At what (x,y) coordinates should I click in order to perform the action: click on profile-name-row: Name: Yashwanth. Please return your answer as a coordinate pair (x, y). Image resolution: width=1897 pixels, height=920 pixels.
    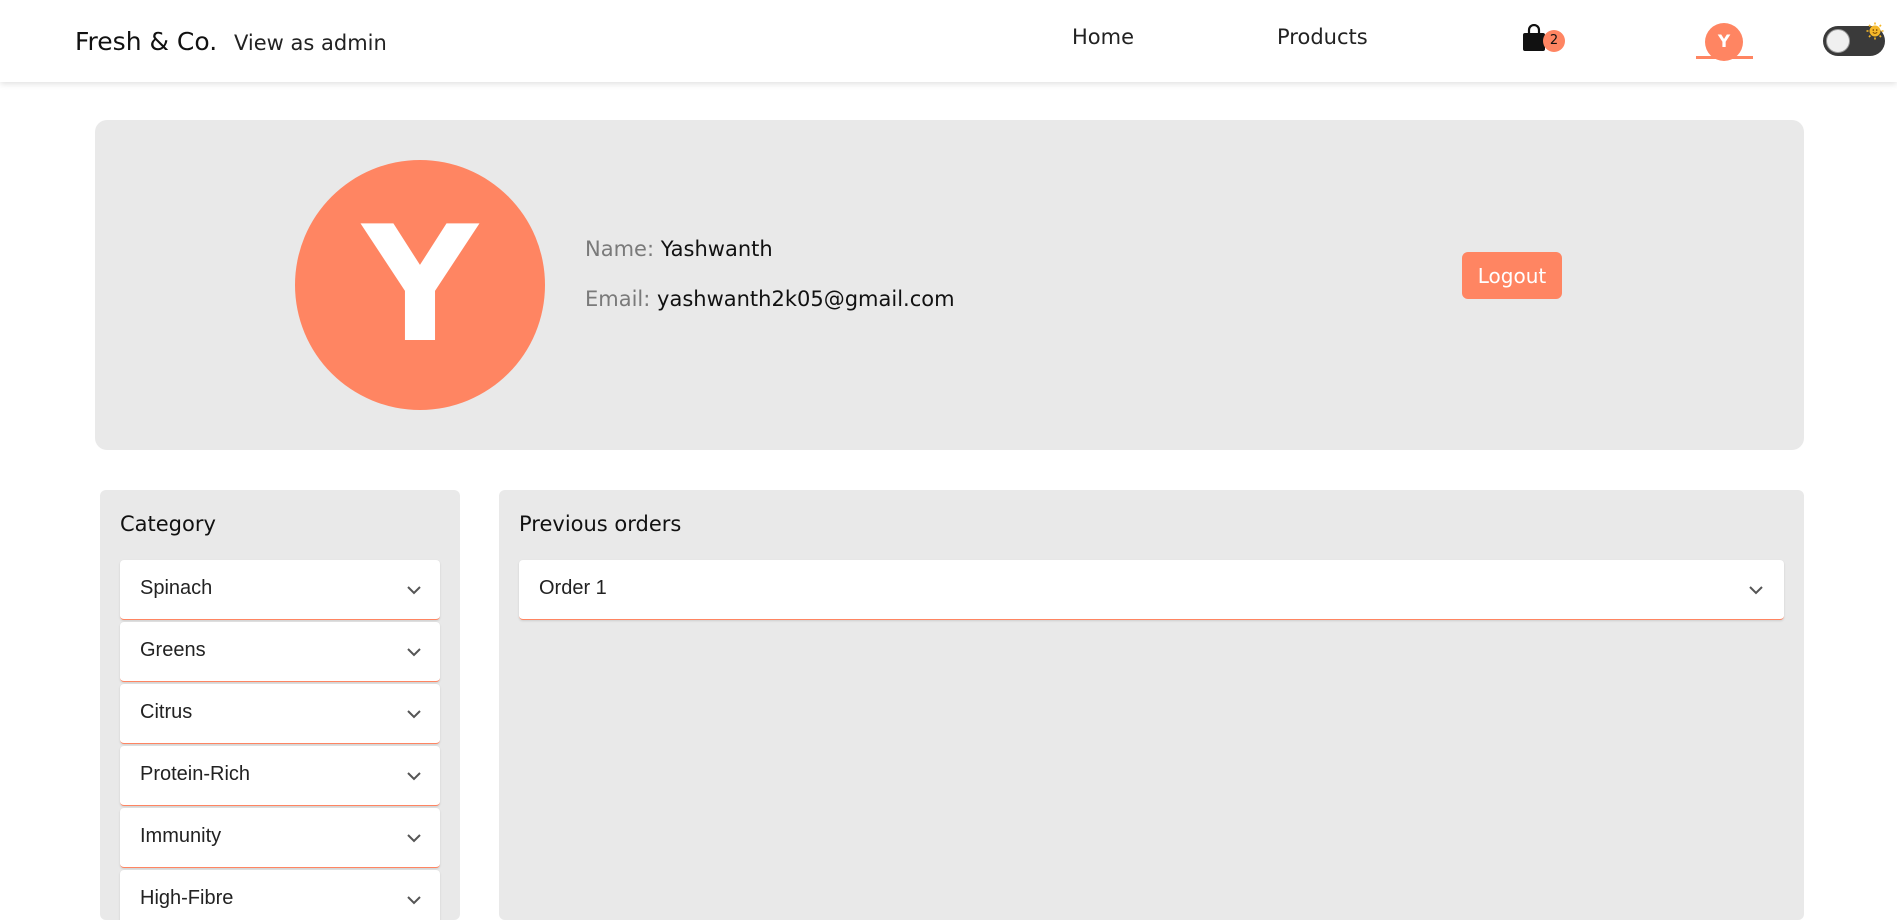
    Looking at the image, I should click on (679, 249).